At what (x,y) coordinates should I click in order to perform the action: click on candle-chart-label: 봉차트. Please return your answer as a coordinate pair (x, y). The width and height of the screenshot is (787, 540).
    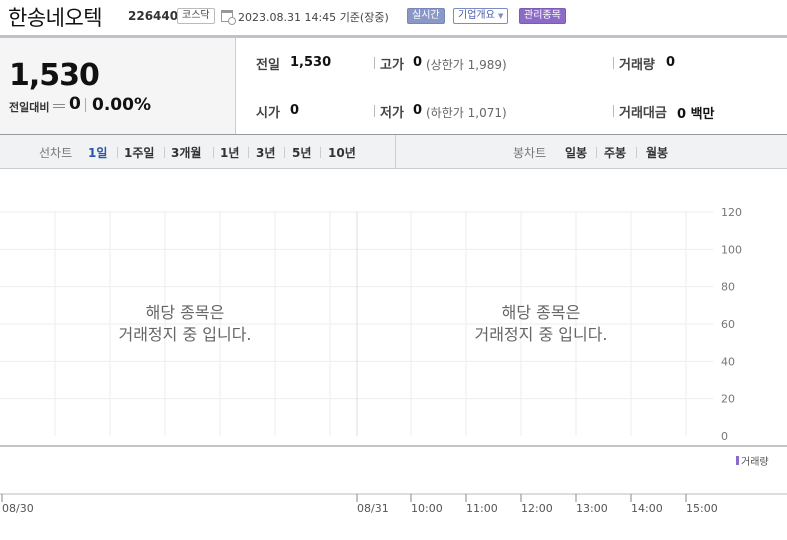
    Looking at the image, I should click on (530, 153).